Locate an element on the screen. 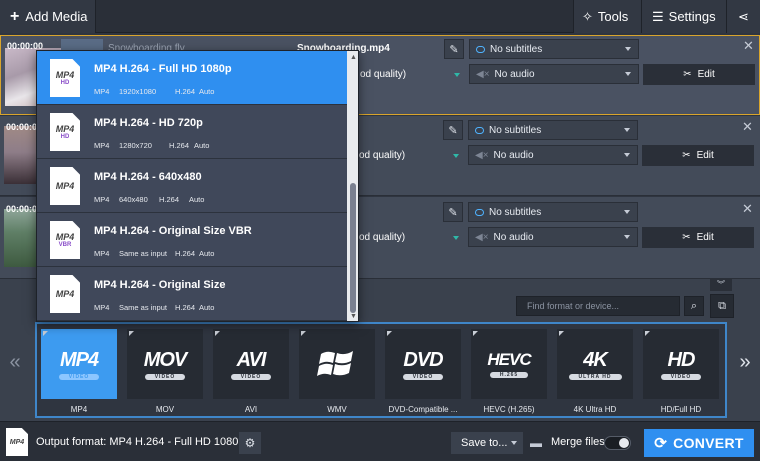 This screenshot has width=760, height=461. detect-device-icon: ⧉ is located at coordinates (722, 306).